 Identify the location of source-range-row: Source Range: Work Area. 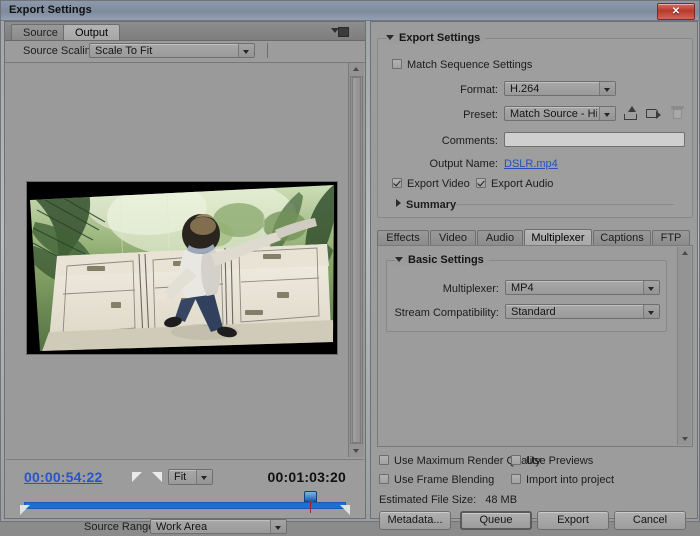
(185, 527).